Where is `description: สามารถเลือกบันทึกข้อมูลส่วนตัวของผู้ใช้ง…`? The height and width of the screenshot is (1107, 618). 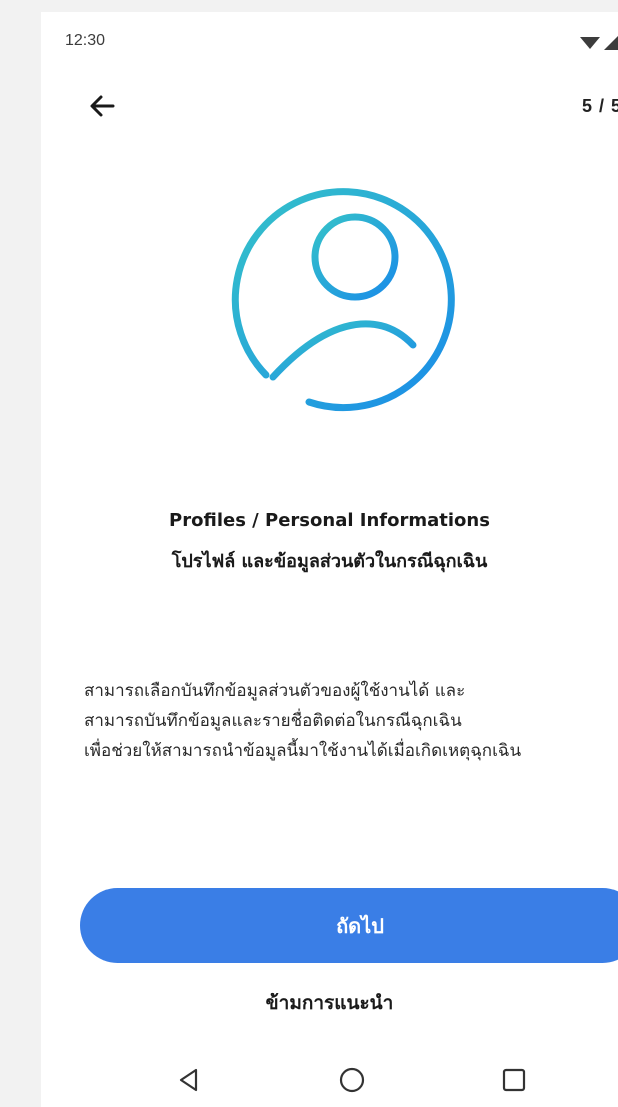
description: สามารถเลือกบันทึกข้อมูลส่วนตัวของผู้ใช้ง… is located at coordinates (351, 721).